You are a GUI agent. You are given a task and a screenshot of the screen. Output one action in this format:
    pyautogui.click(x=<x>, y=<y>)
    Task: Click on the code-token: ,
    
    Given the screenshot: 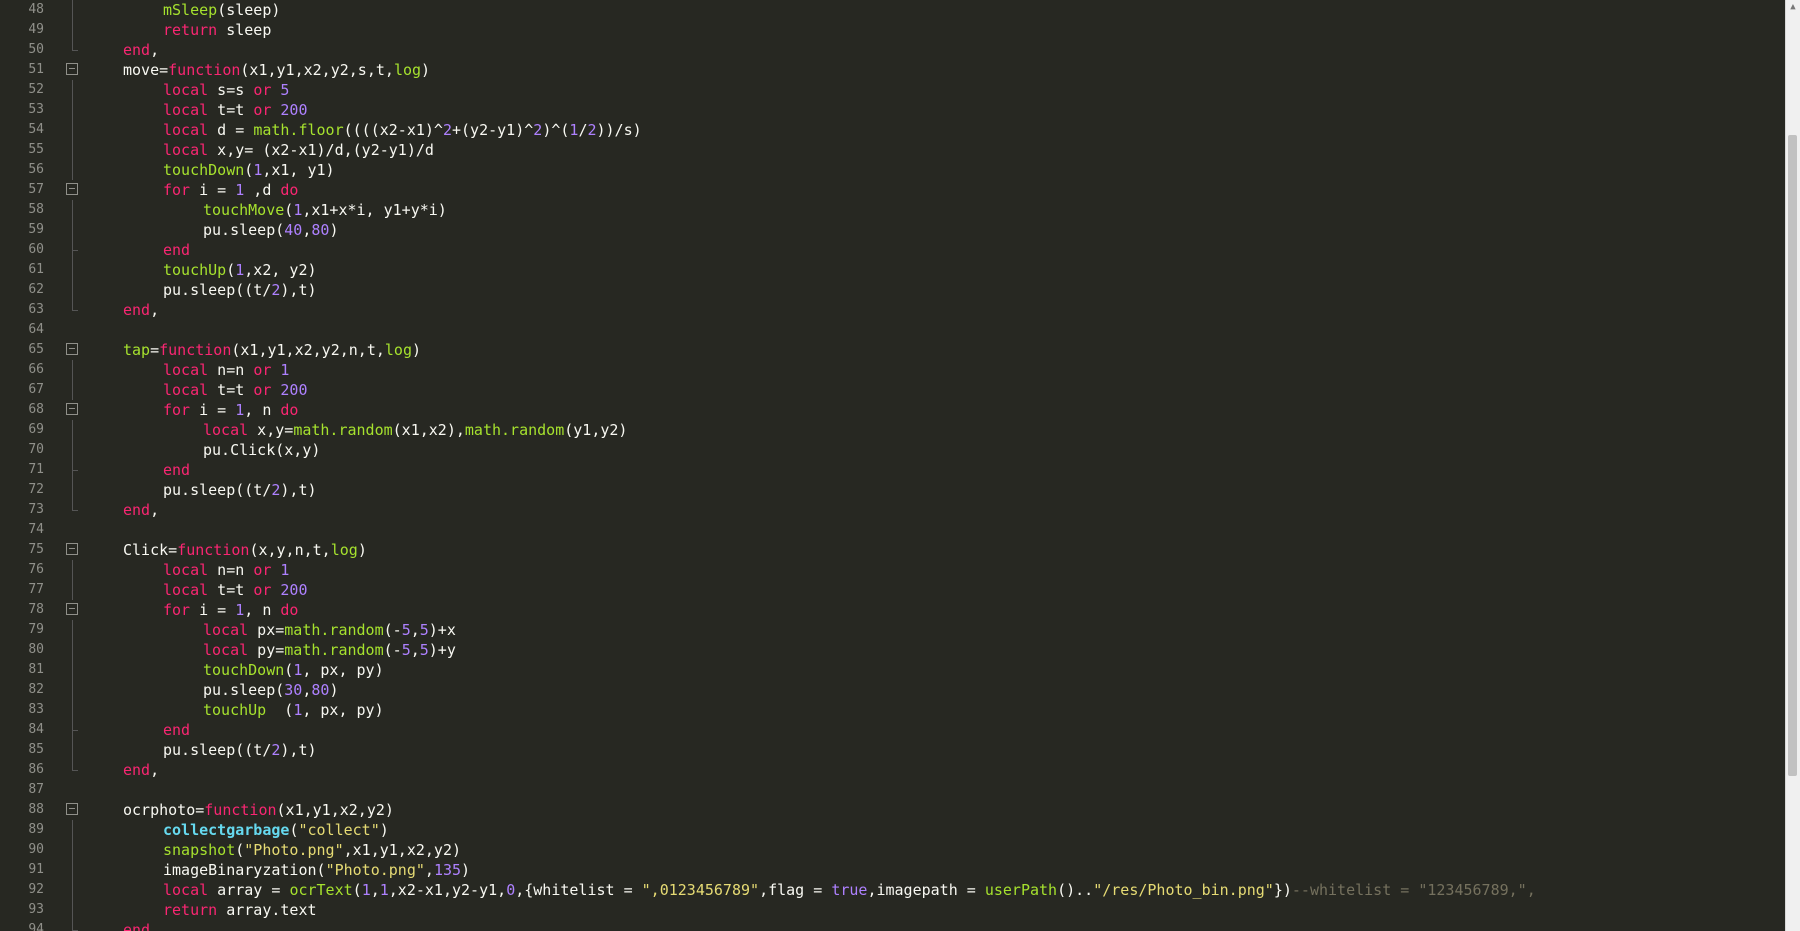 What is the action you would take?
    pyautogui.click(x=415, y=630)
    